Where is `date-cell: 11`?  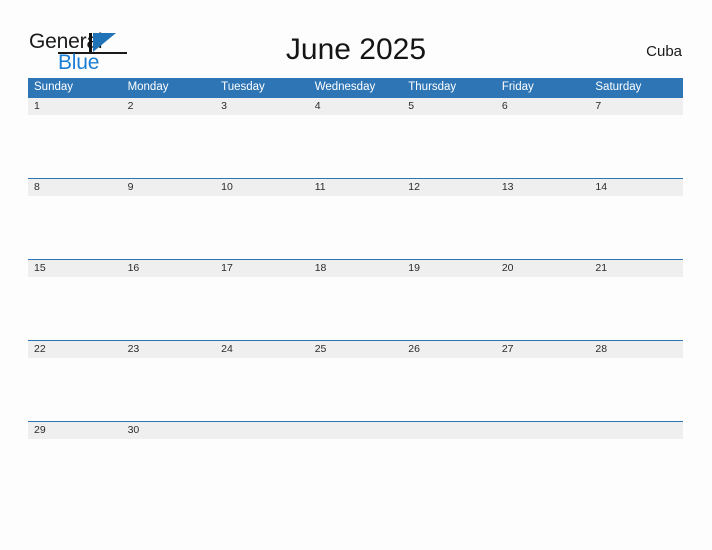
date-cell: 11 is located at coordinates (356, 187).